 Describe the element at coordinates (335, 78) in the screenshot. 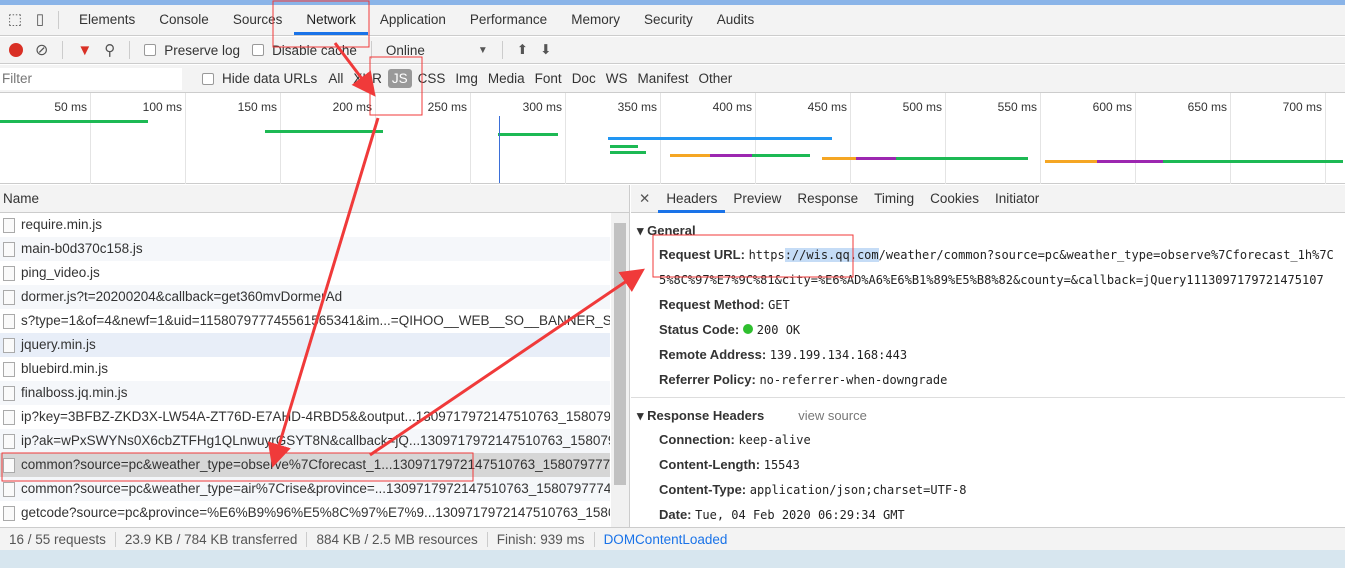

I see `filter-type-all: All` at that location.